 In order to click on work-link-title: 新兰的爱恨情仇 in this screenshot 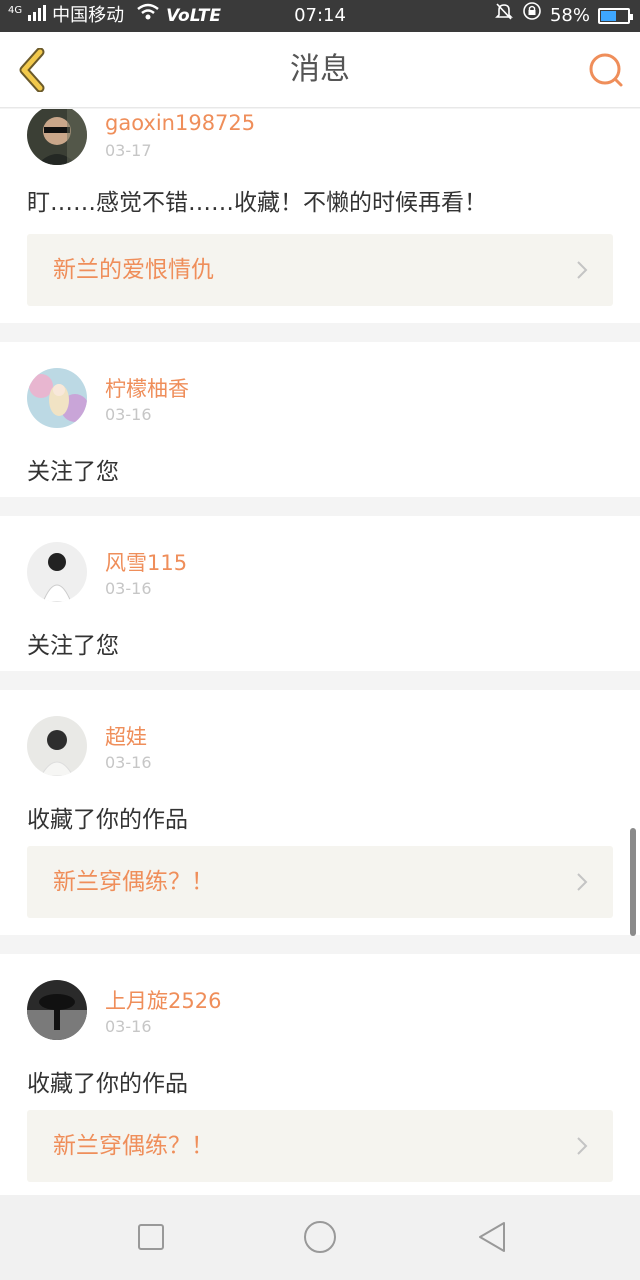, I will do `click(133, 270)`.